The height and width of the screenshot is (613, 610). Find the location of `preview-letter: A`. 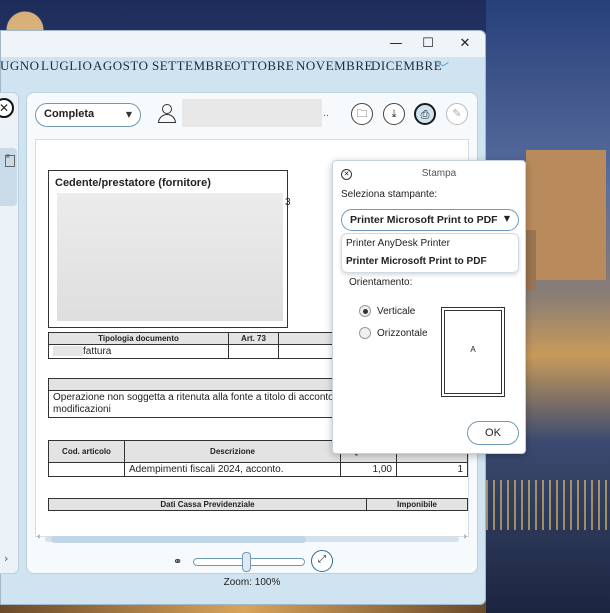

preview-letter: A is located at coordinates (473, 352).